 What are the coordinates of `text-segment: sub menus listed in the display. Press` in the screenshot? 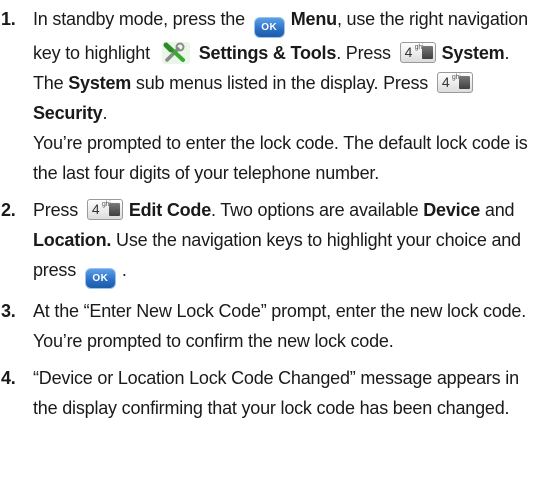 It's located at (282, 83).